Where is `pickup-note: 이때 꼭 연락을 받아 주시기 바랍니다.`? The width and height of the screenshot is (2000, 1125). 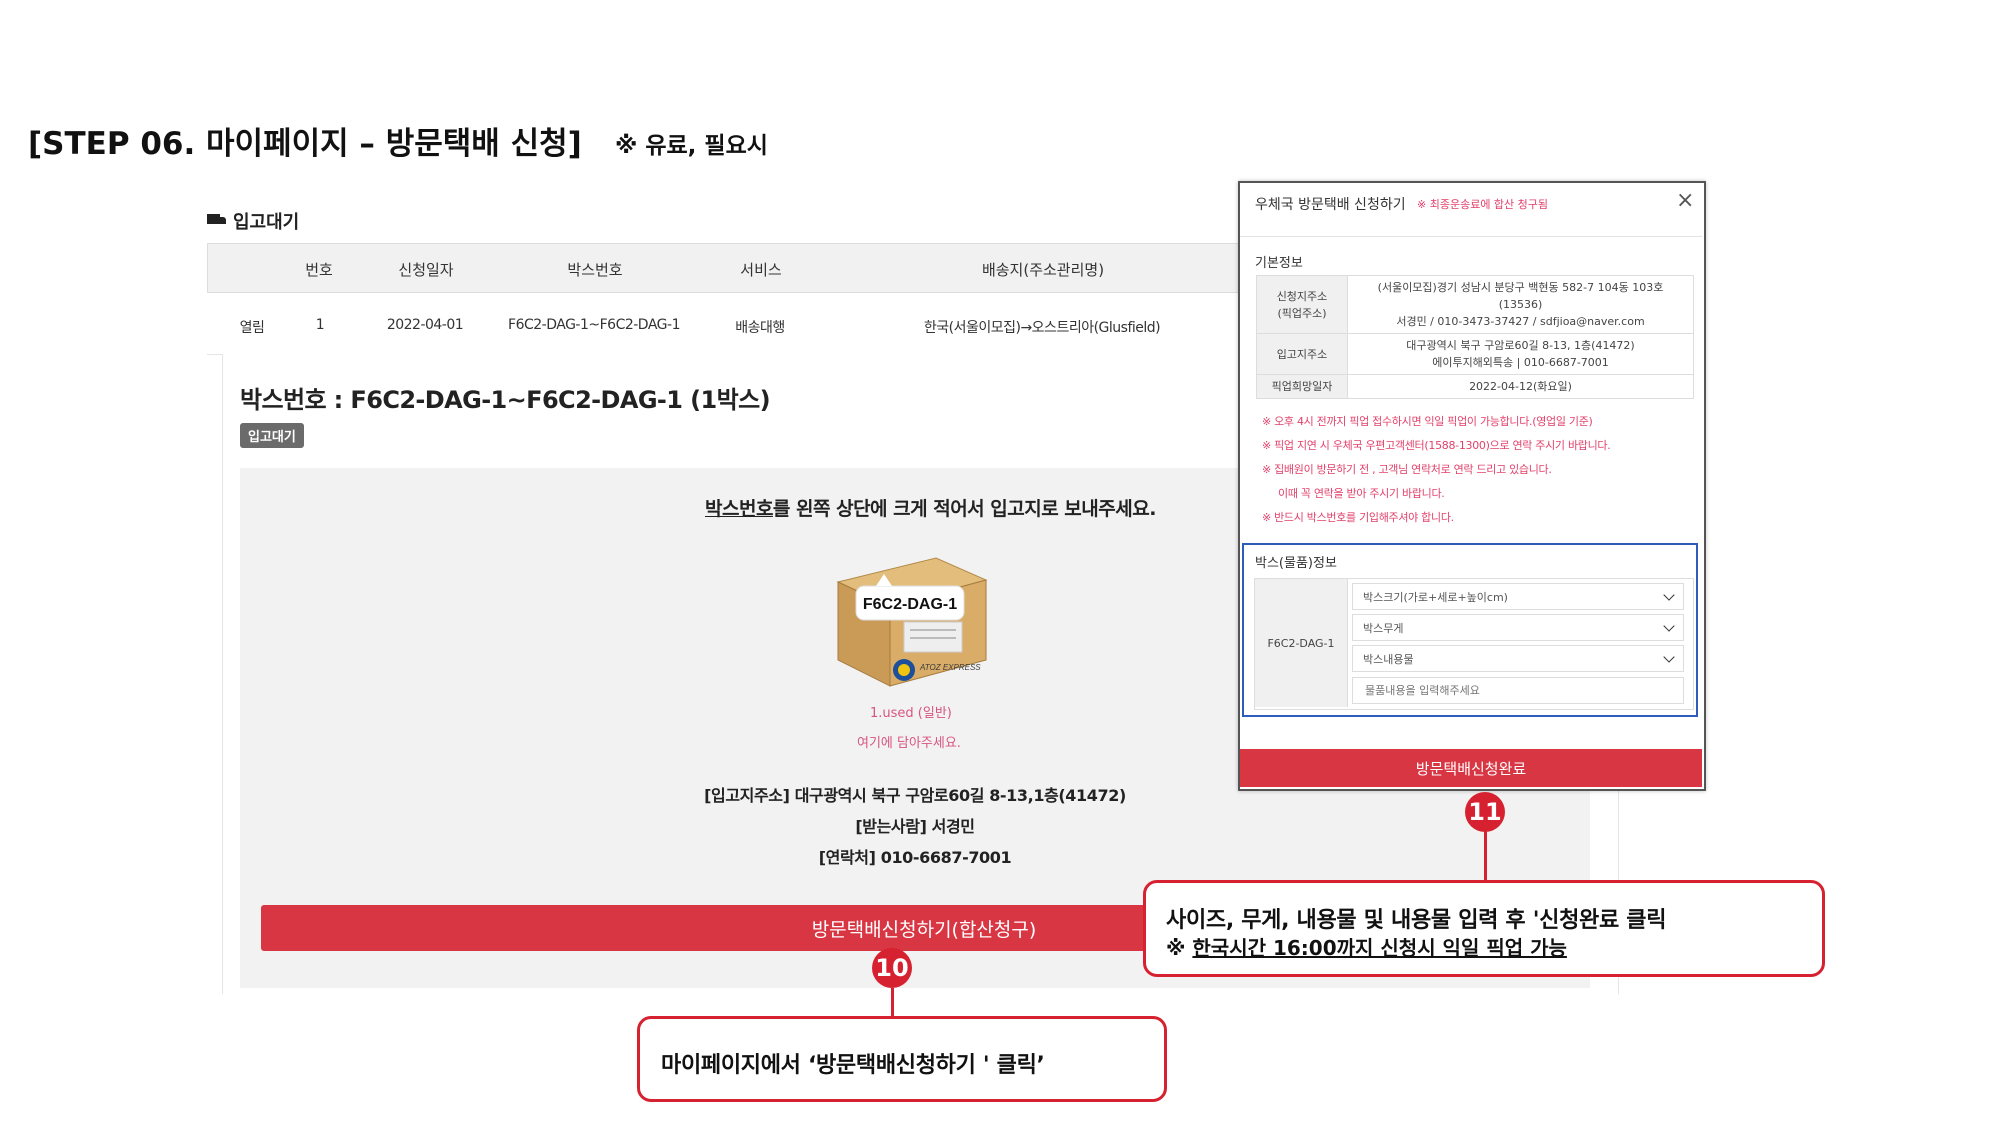 pickup-note: 이때 꼭 연락을 받아 주시기 바랍니다. is located at coordinates (1361, 493).